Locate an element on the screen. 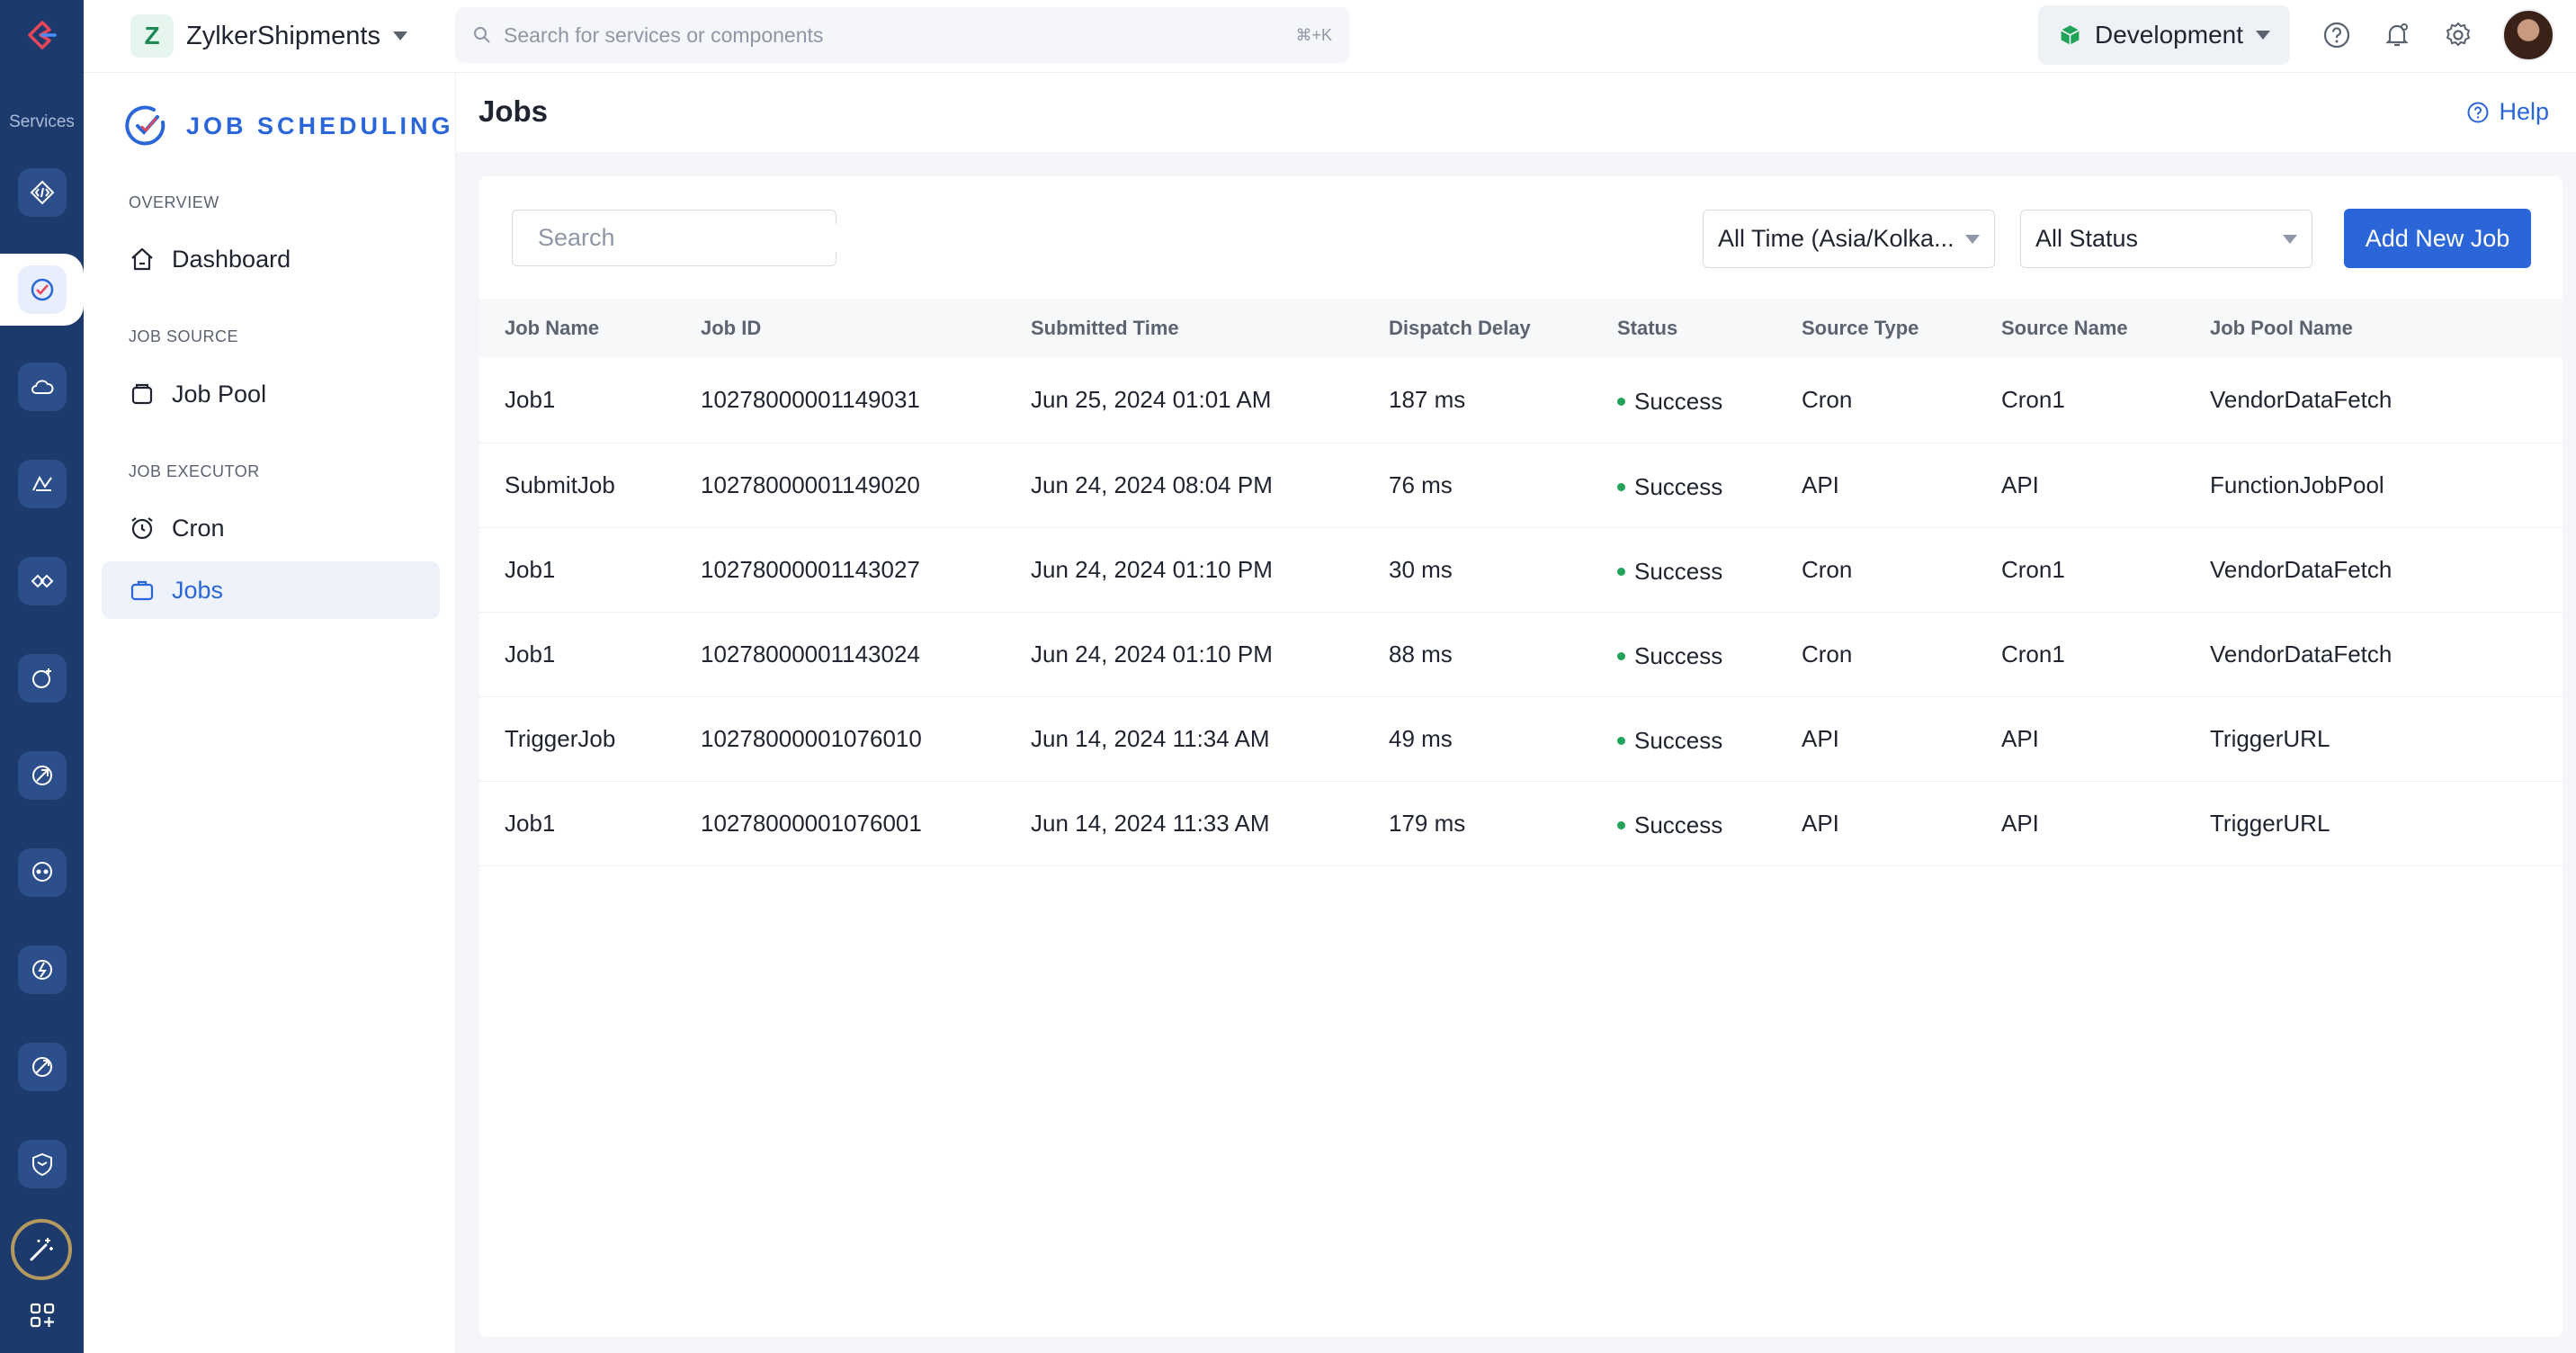 This screenshot has width=2576, height=1353. help-label: Help is located at coordinates (2524, 111).